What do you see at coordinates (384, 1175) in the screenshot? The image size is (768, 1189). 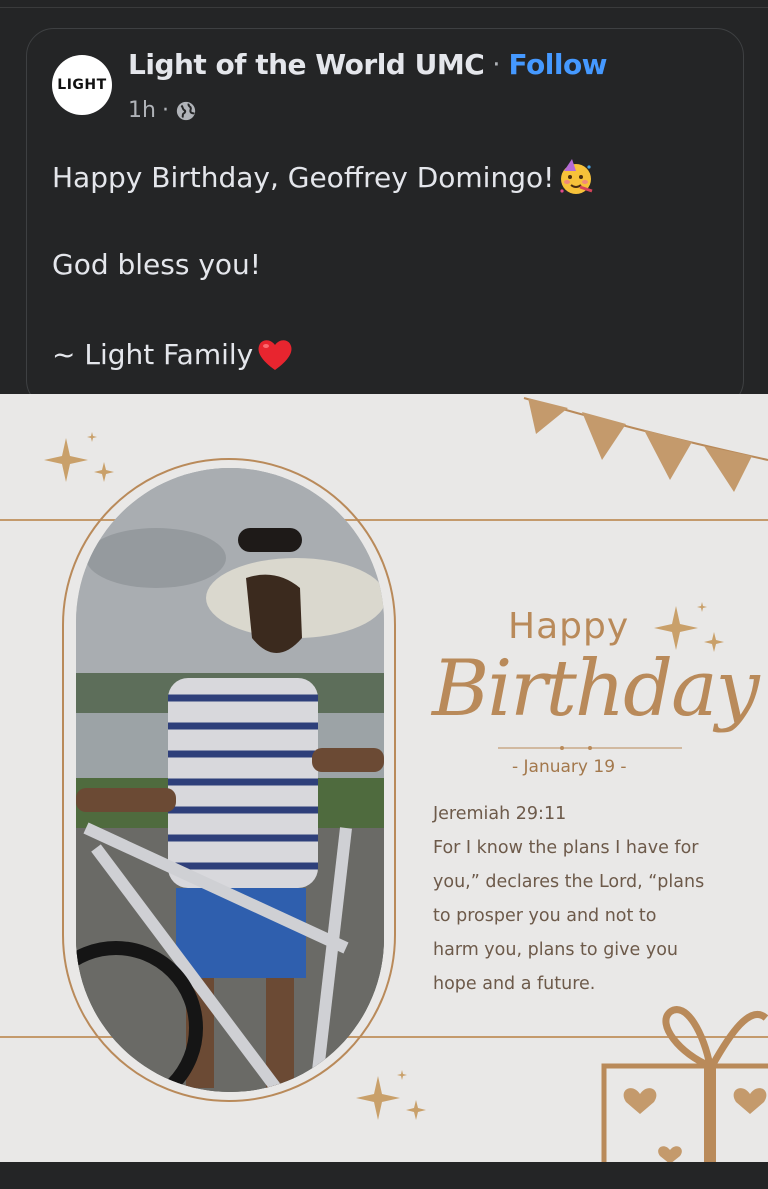 I see `bottom-bar` at bounding box center [384, 1175].